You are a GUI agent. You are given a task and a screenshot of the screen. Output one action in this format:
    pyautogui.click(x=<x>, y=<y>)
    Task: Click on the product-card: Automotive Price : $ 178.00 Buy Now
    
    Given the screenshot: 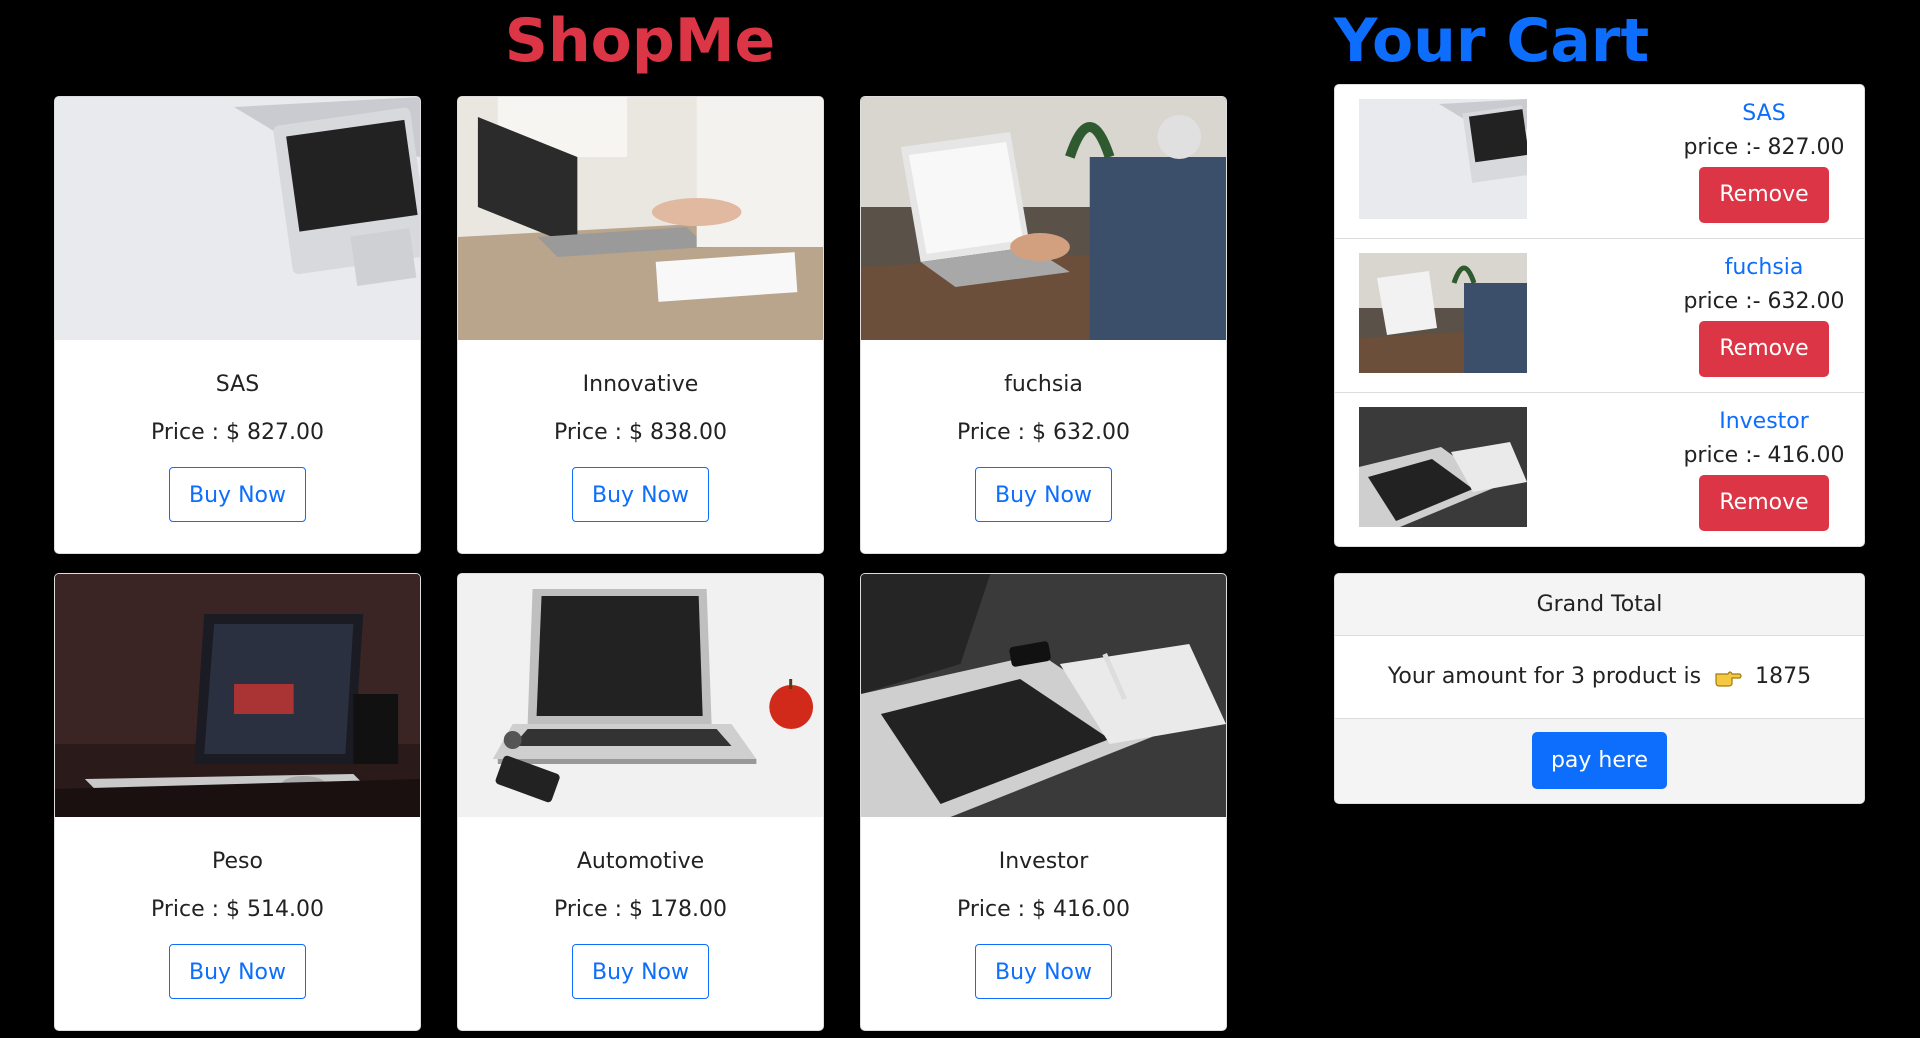 What is the action you would take?
    pyautogui.click(x=640, y=802)
    